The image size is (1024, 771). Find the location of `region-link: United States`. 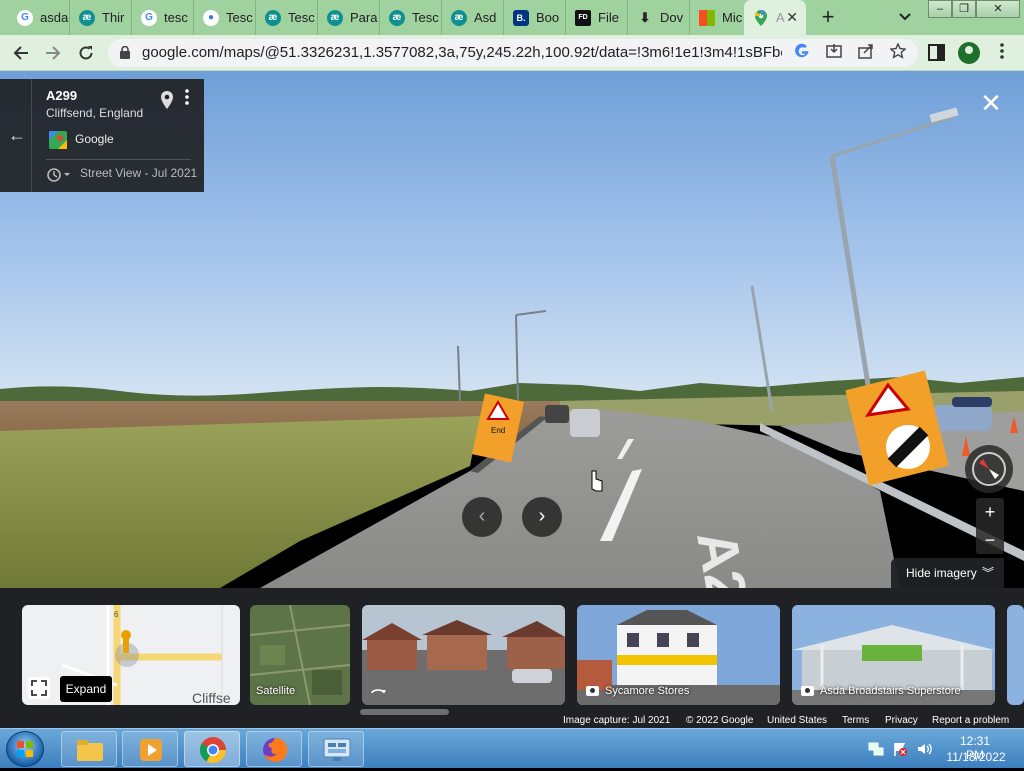

region-link: United States is located at coordinates (797, 720).